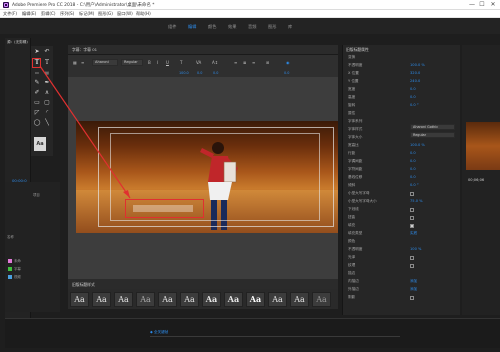  What do you see at coordinates (493, 5) in the screenshot?
I see `close-icon: ✕` at bounding box center [493, 5].